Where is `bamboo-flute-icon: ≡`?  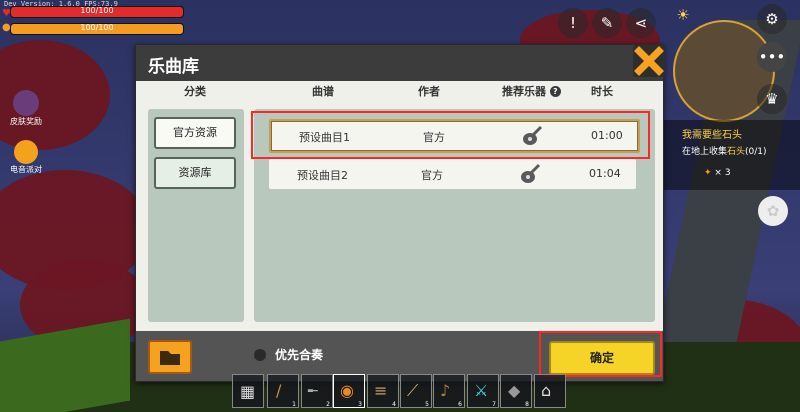
bamboo-flute-icon: ≡ is located at coordinates (381, 390).